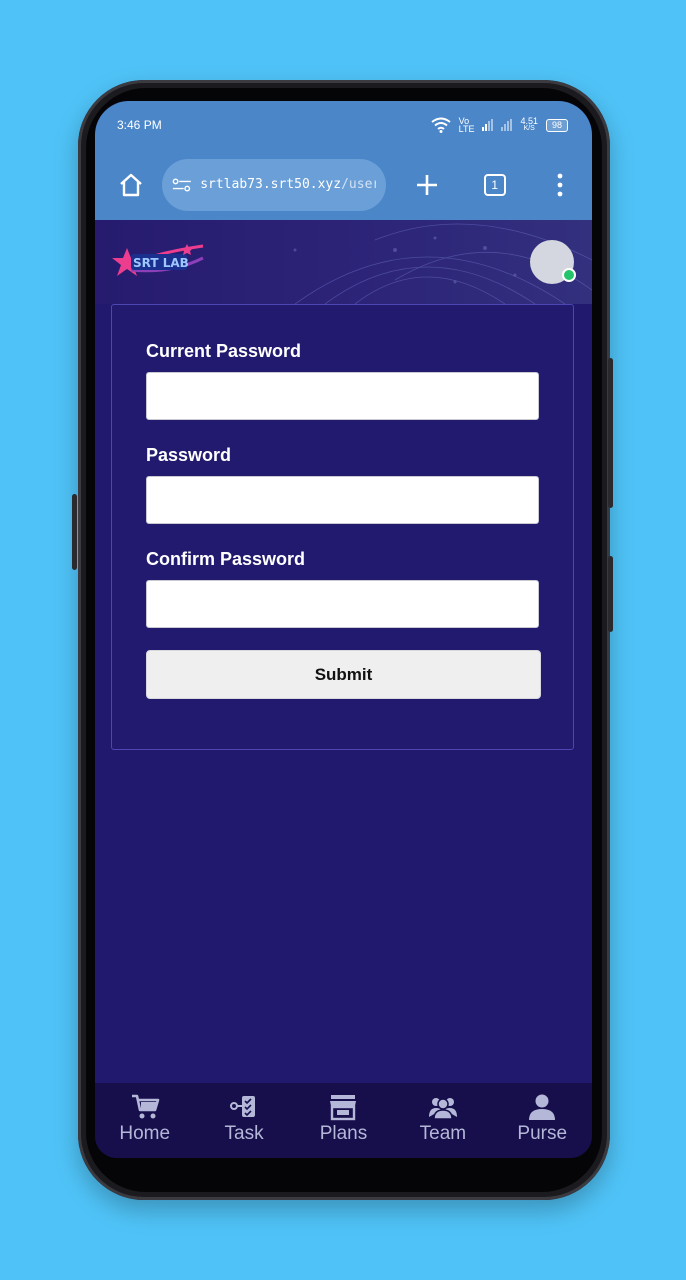  Describe the element at coordinates (342, 604) in the screenshot. I see `confirm-password-input` at that location.